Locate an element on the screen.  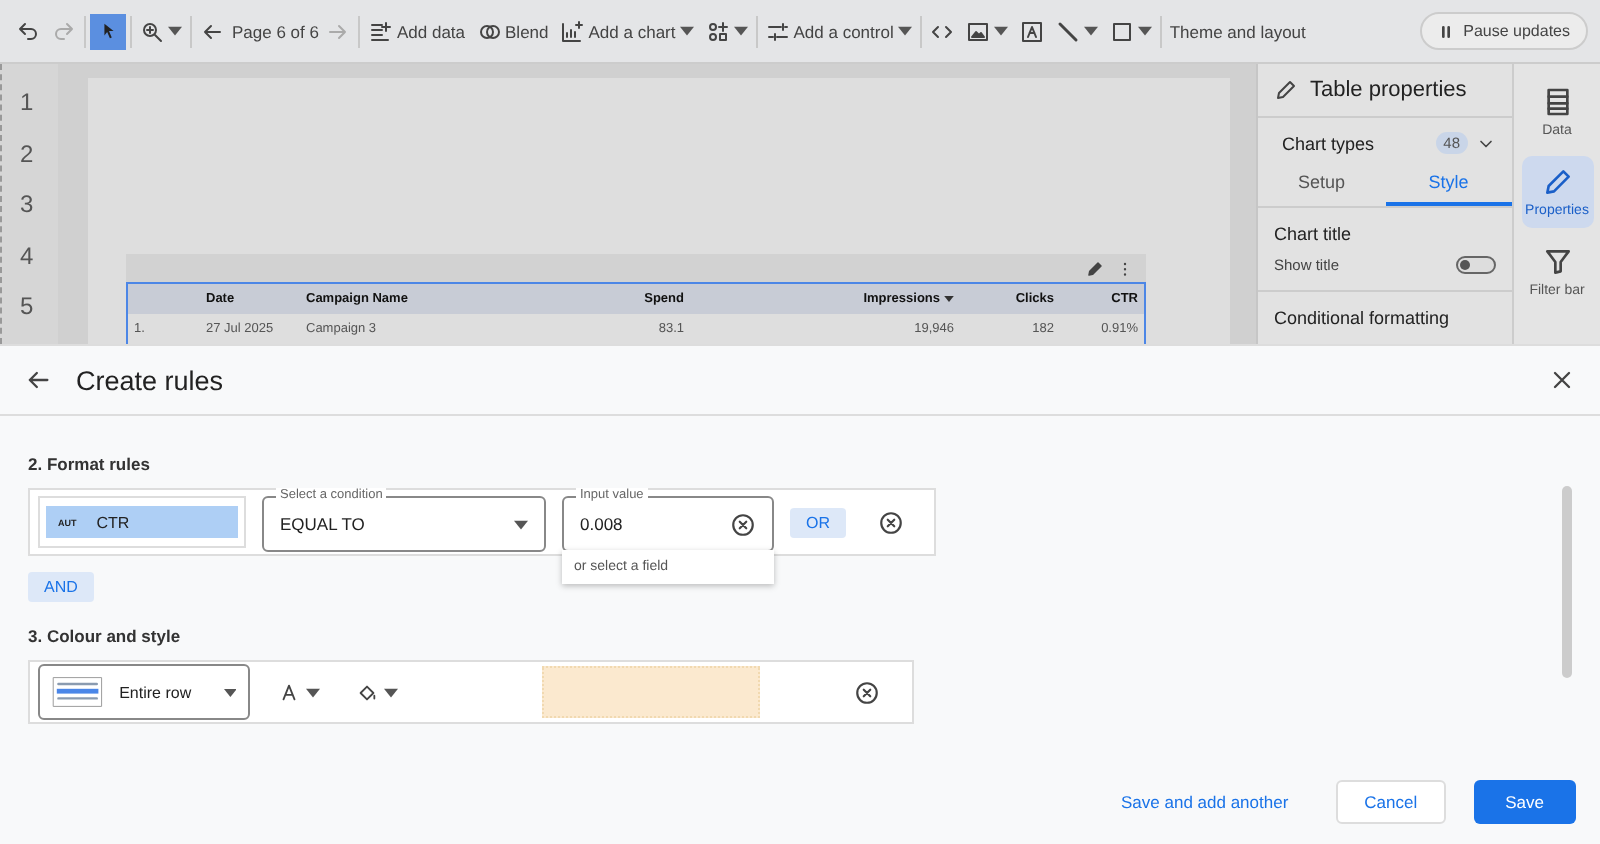
add-data-icon is located at coordinates (380, 31).